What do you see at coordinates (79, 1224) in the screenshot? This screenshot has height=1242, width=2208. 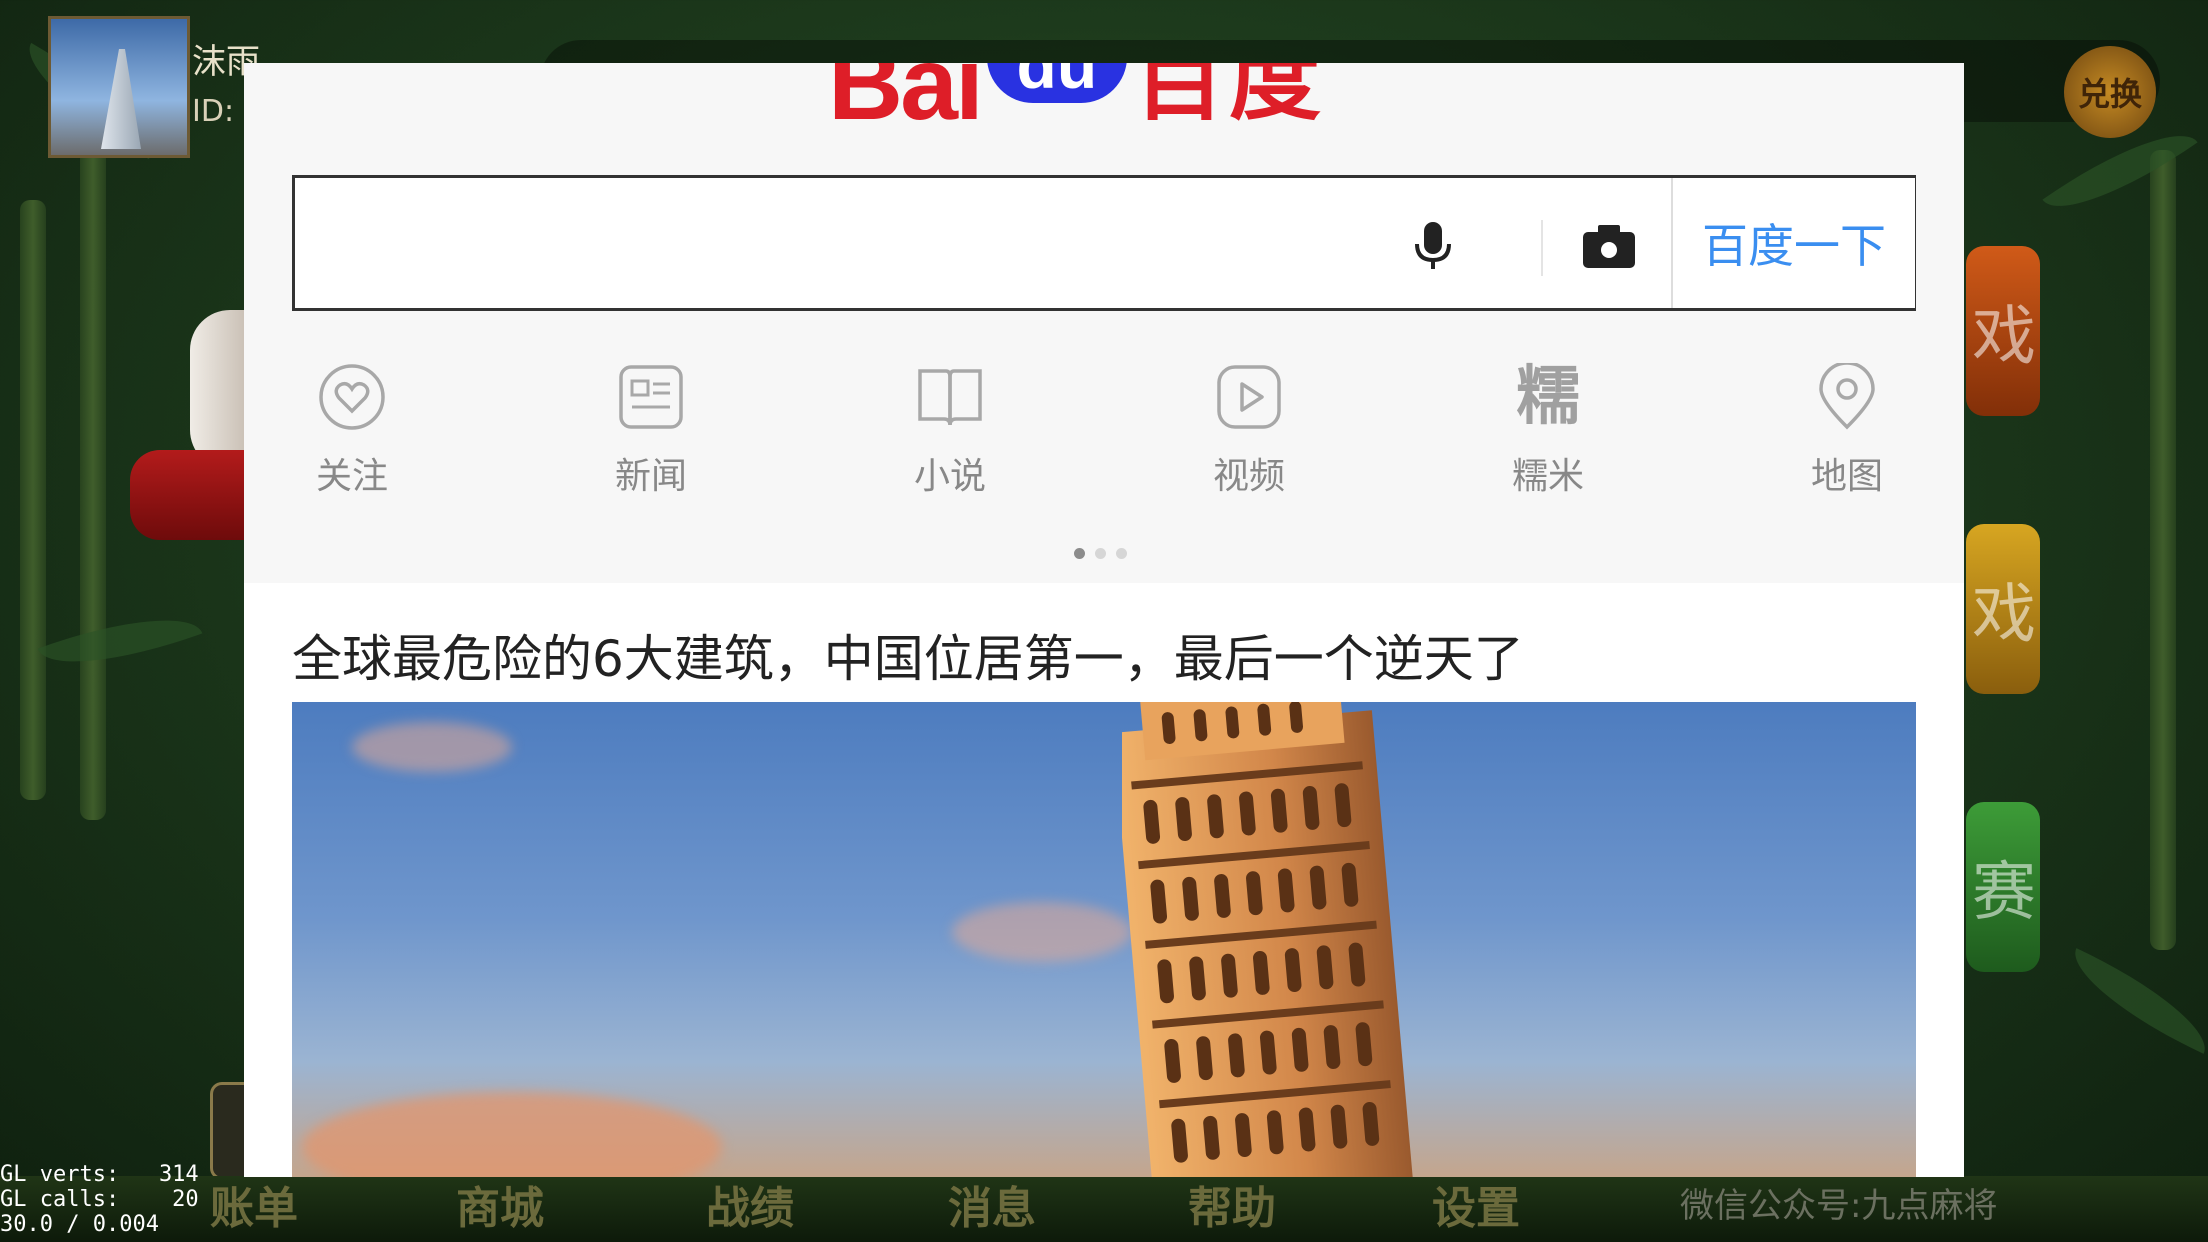 I see `gl-fps: 30.0 / 0.004` at bounding box center [79, 1224].